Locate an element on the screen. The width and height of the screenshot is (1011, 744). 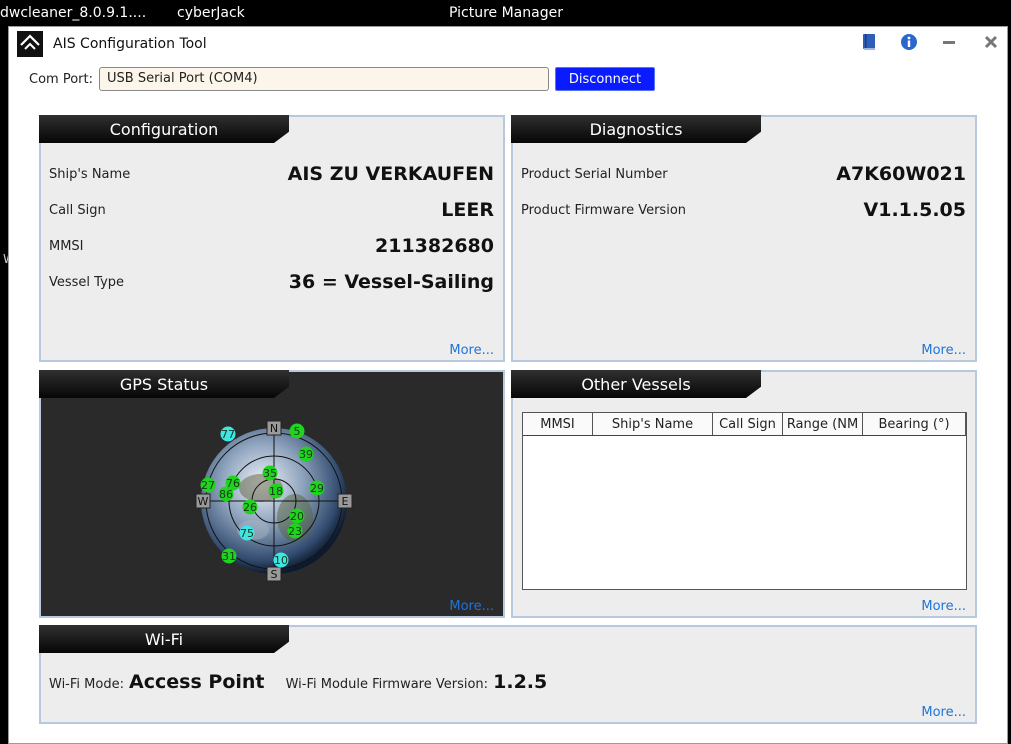
disconnect-button: Disconnect is located at coordinates (605, 79).